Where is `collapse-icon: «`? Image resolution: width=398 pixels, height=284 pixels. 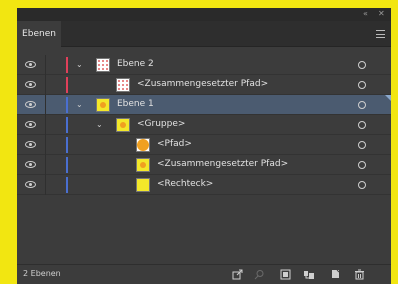
collapse-icon: « is located at coordinates (365, 13).